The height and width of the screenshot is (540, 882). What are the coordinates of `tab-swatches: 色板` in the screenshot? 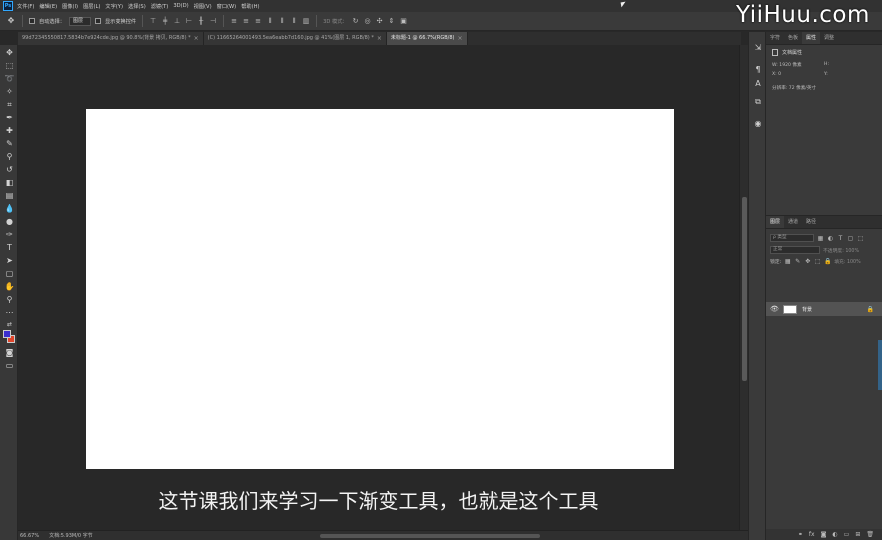 It's located at (793, 38).